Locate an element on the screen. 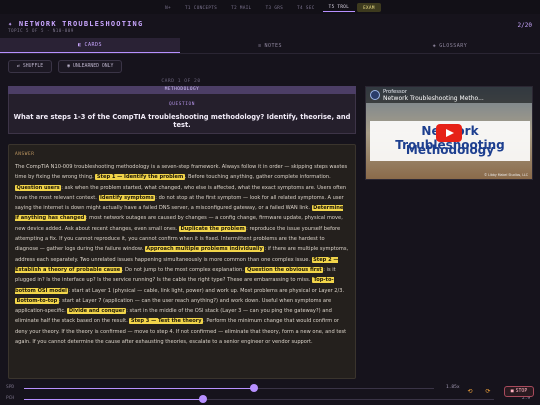  category-banner: METHODOLOGY is located at coordinates (182, 90).